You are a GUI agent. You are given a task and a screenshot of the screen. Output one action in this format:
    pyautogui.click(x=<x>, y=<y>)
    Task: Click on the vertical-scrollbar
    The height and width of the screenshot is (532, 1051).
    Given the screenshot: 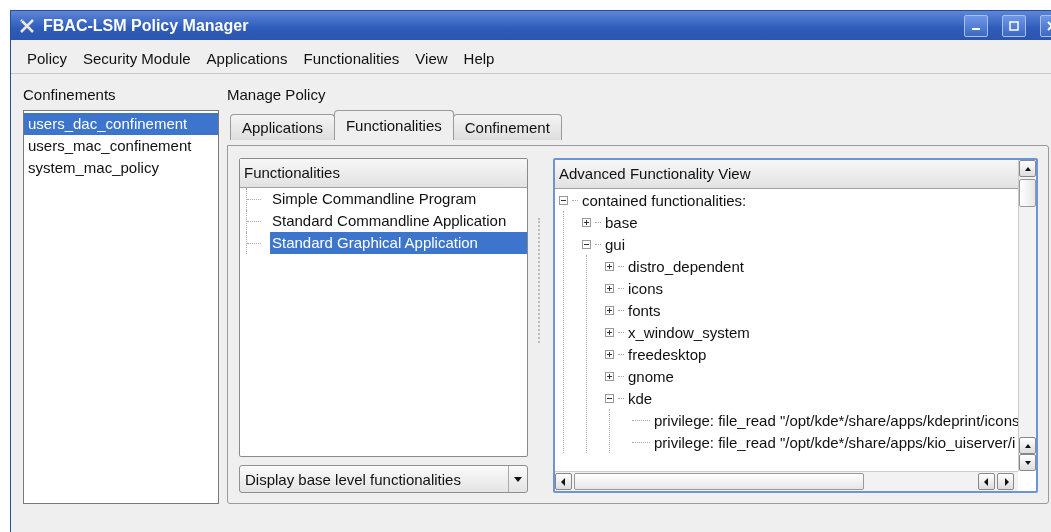 What is the action you would take?
    pyautogui.click(x=1027, y=315)
    